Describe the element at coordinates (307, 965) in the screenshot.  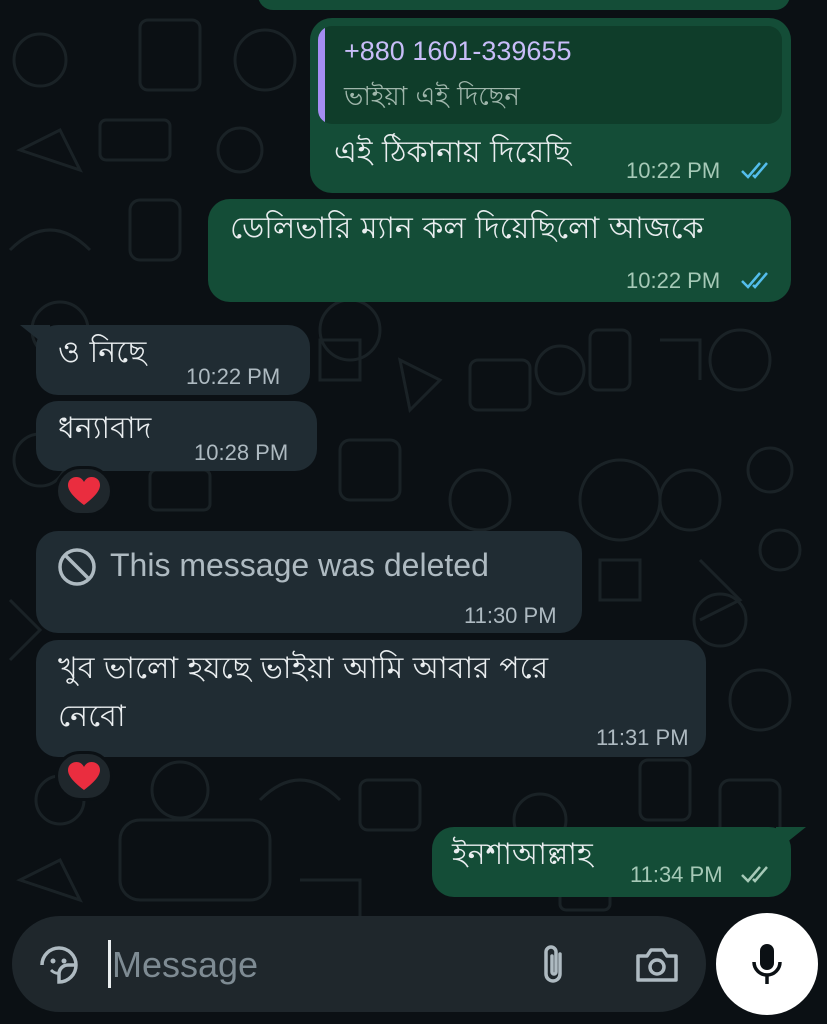
I see `message-input` at that location.